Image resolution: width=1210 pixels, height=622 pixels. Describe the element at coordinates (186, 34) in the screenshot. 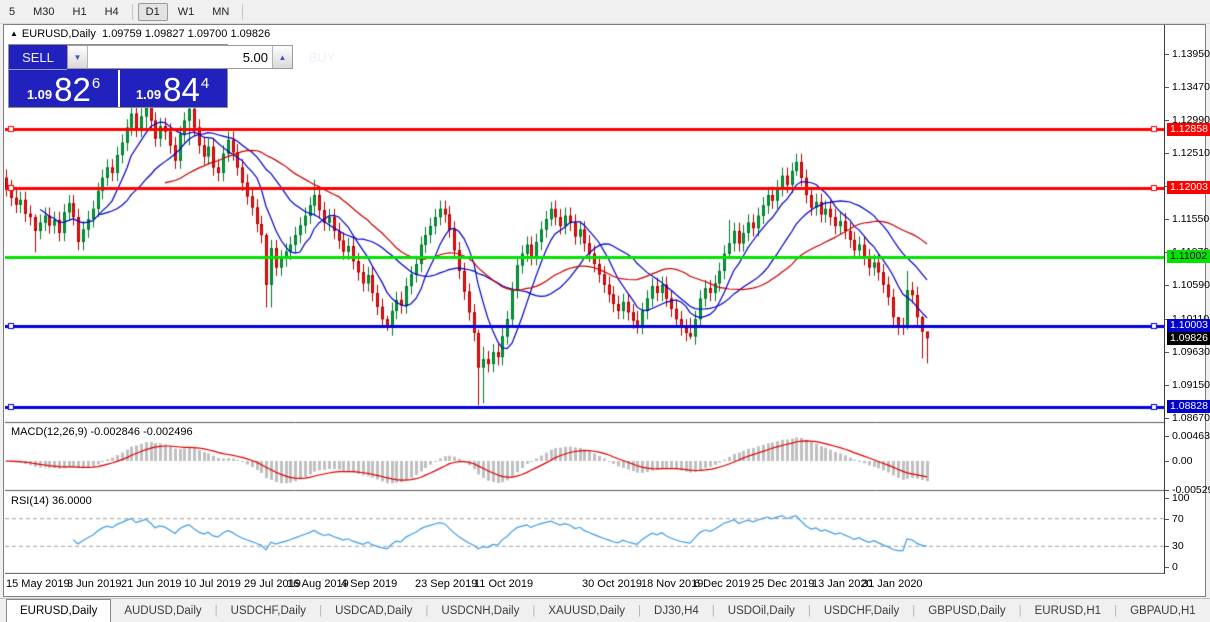

I see `chart-title-ohlc: 1.09759 1.09827 1.09700 1.09826` at that location.